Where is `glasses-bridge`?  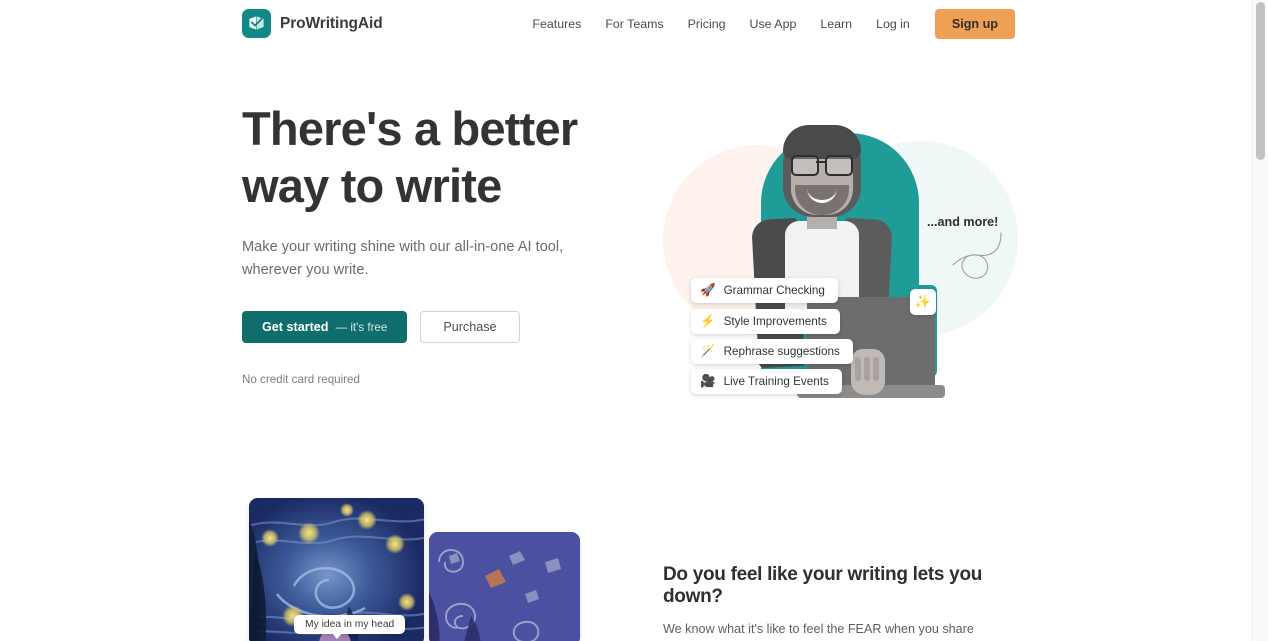
glasses-bridge is located at coordinates (820, 162).